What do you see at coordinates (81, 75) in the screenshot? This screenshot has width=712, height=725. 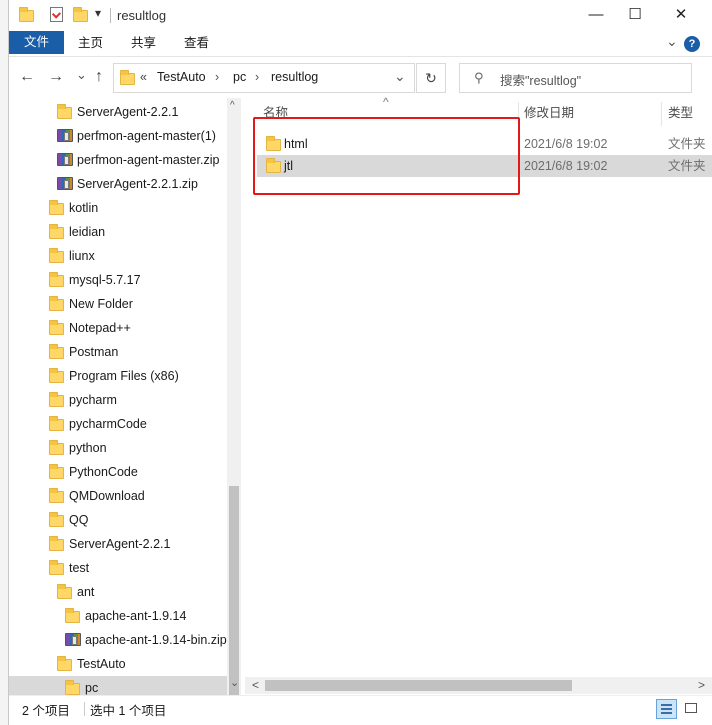 I see `recent-locations-button: ⌄` at bounding box center [81, 75].